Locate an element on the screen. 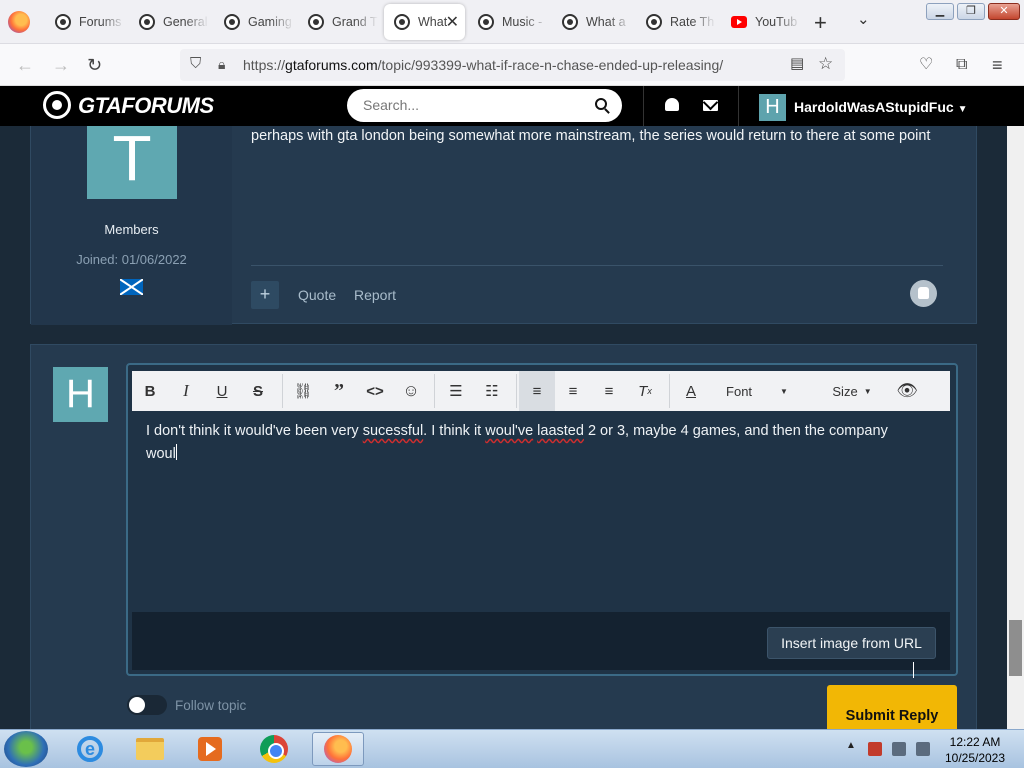  emoji-icon: ☺ is located at coordinates (411, 391).